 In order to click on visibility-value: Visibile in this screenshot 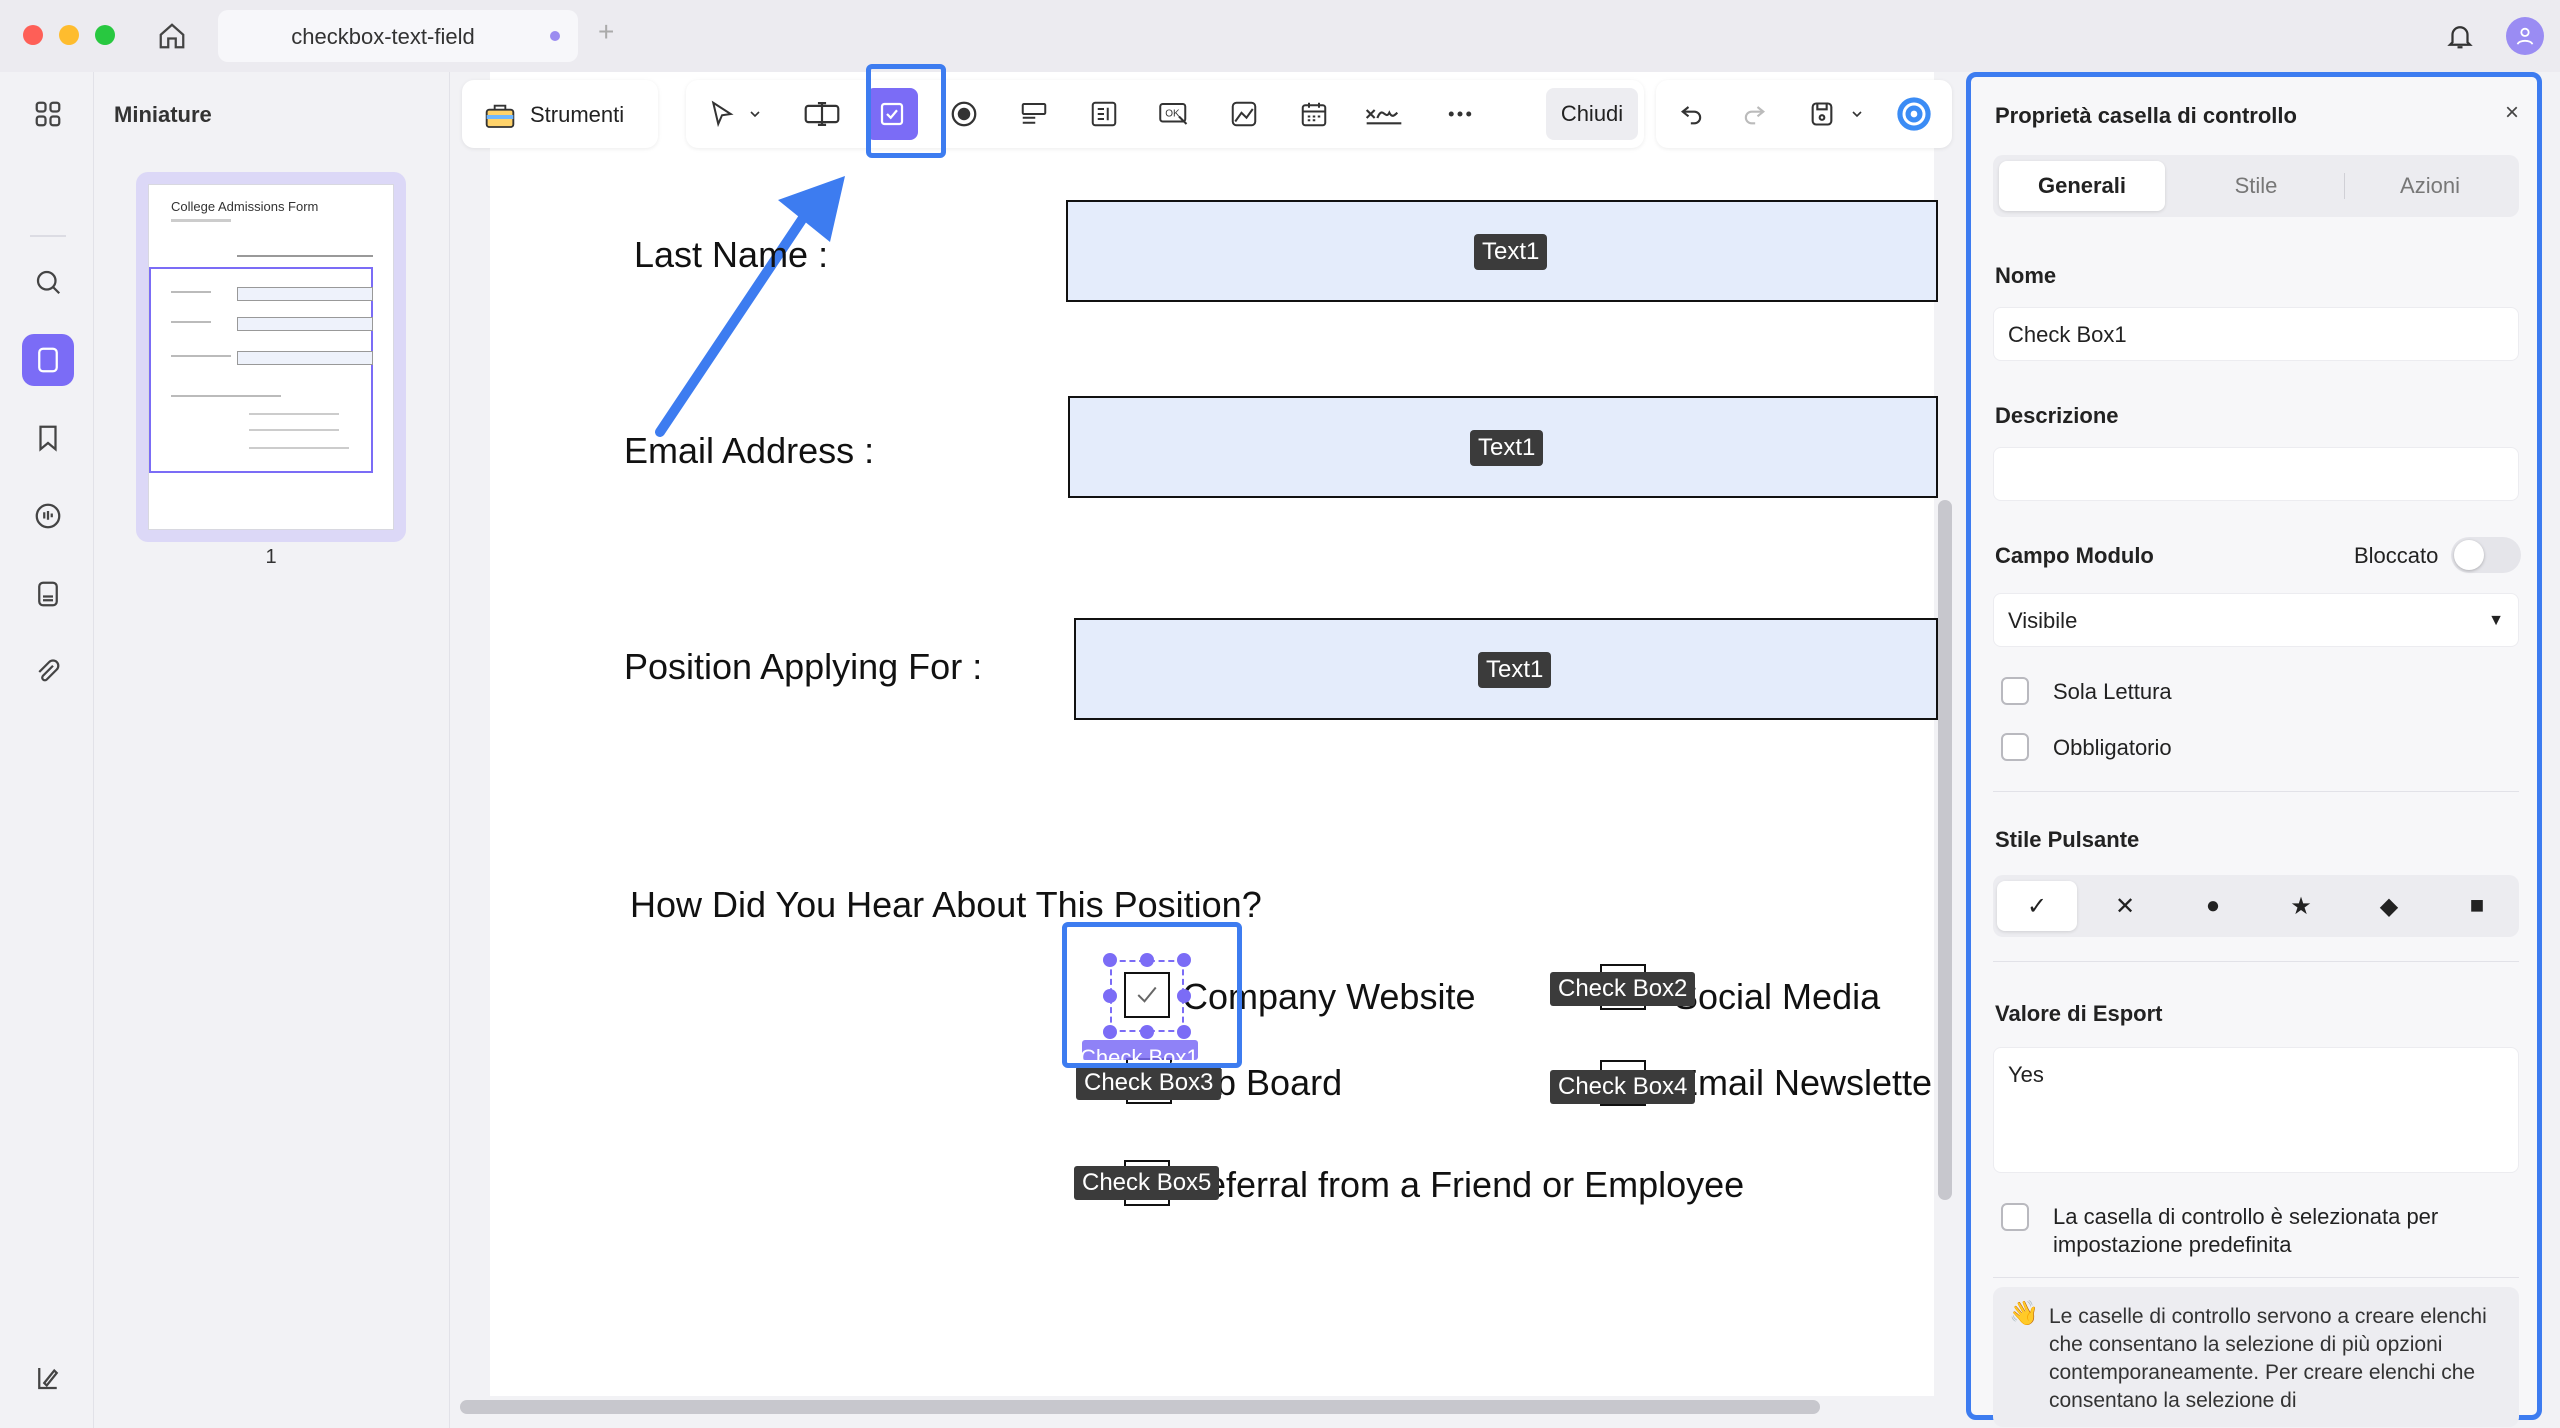, I will do `click(2043, 620)`.